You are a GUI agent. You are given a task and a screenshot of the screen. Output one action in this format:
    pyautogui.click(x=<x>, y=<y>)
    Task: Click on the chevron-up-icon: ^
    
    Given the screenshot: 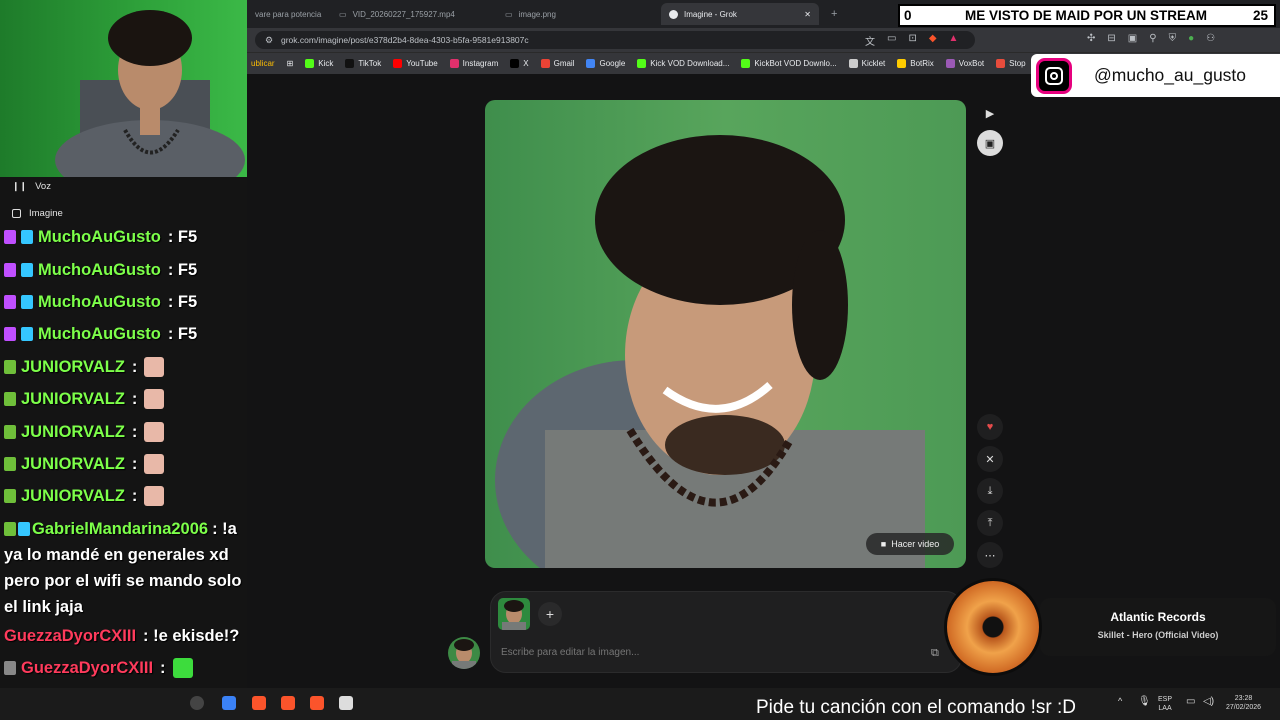 What is the action you would take?
    pyautogui.click(x=1120, y=701)
    